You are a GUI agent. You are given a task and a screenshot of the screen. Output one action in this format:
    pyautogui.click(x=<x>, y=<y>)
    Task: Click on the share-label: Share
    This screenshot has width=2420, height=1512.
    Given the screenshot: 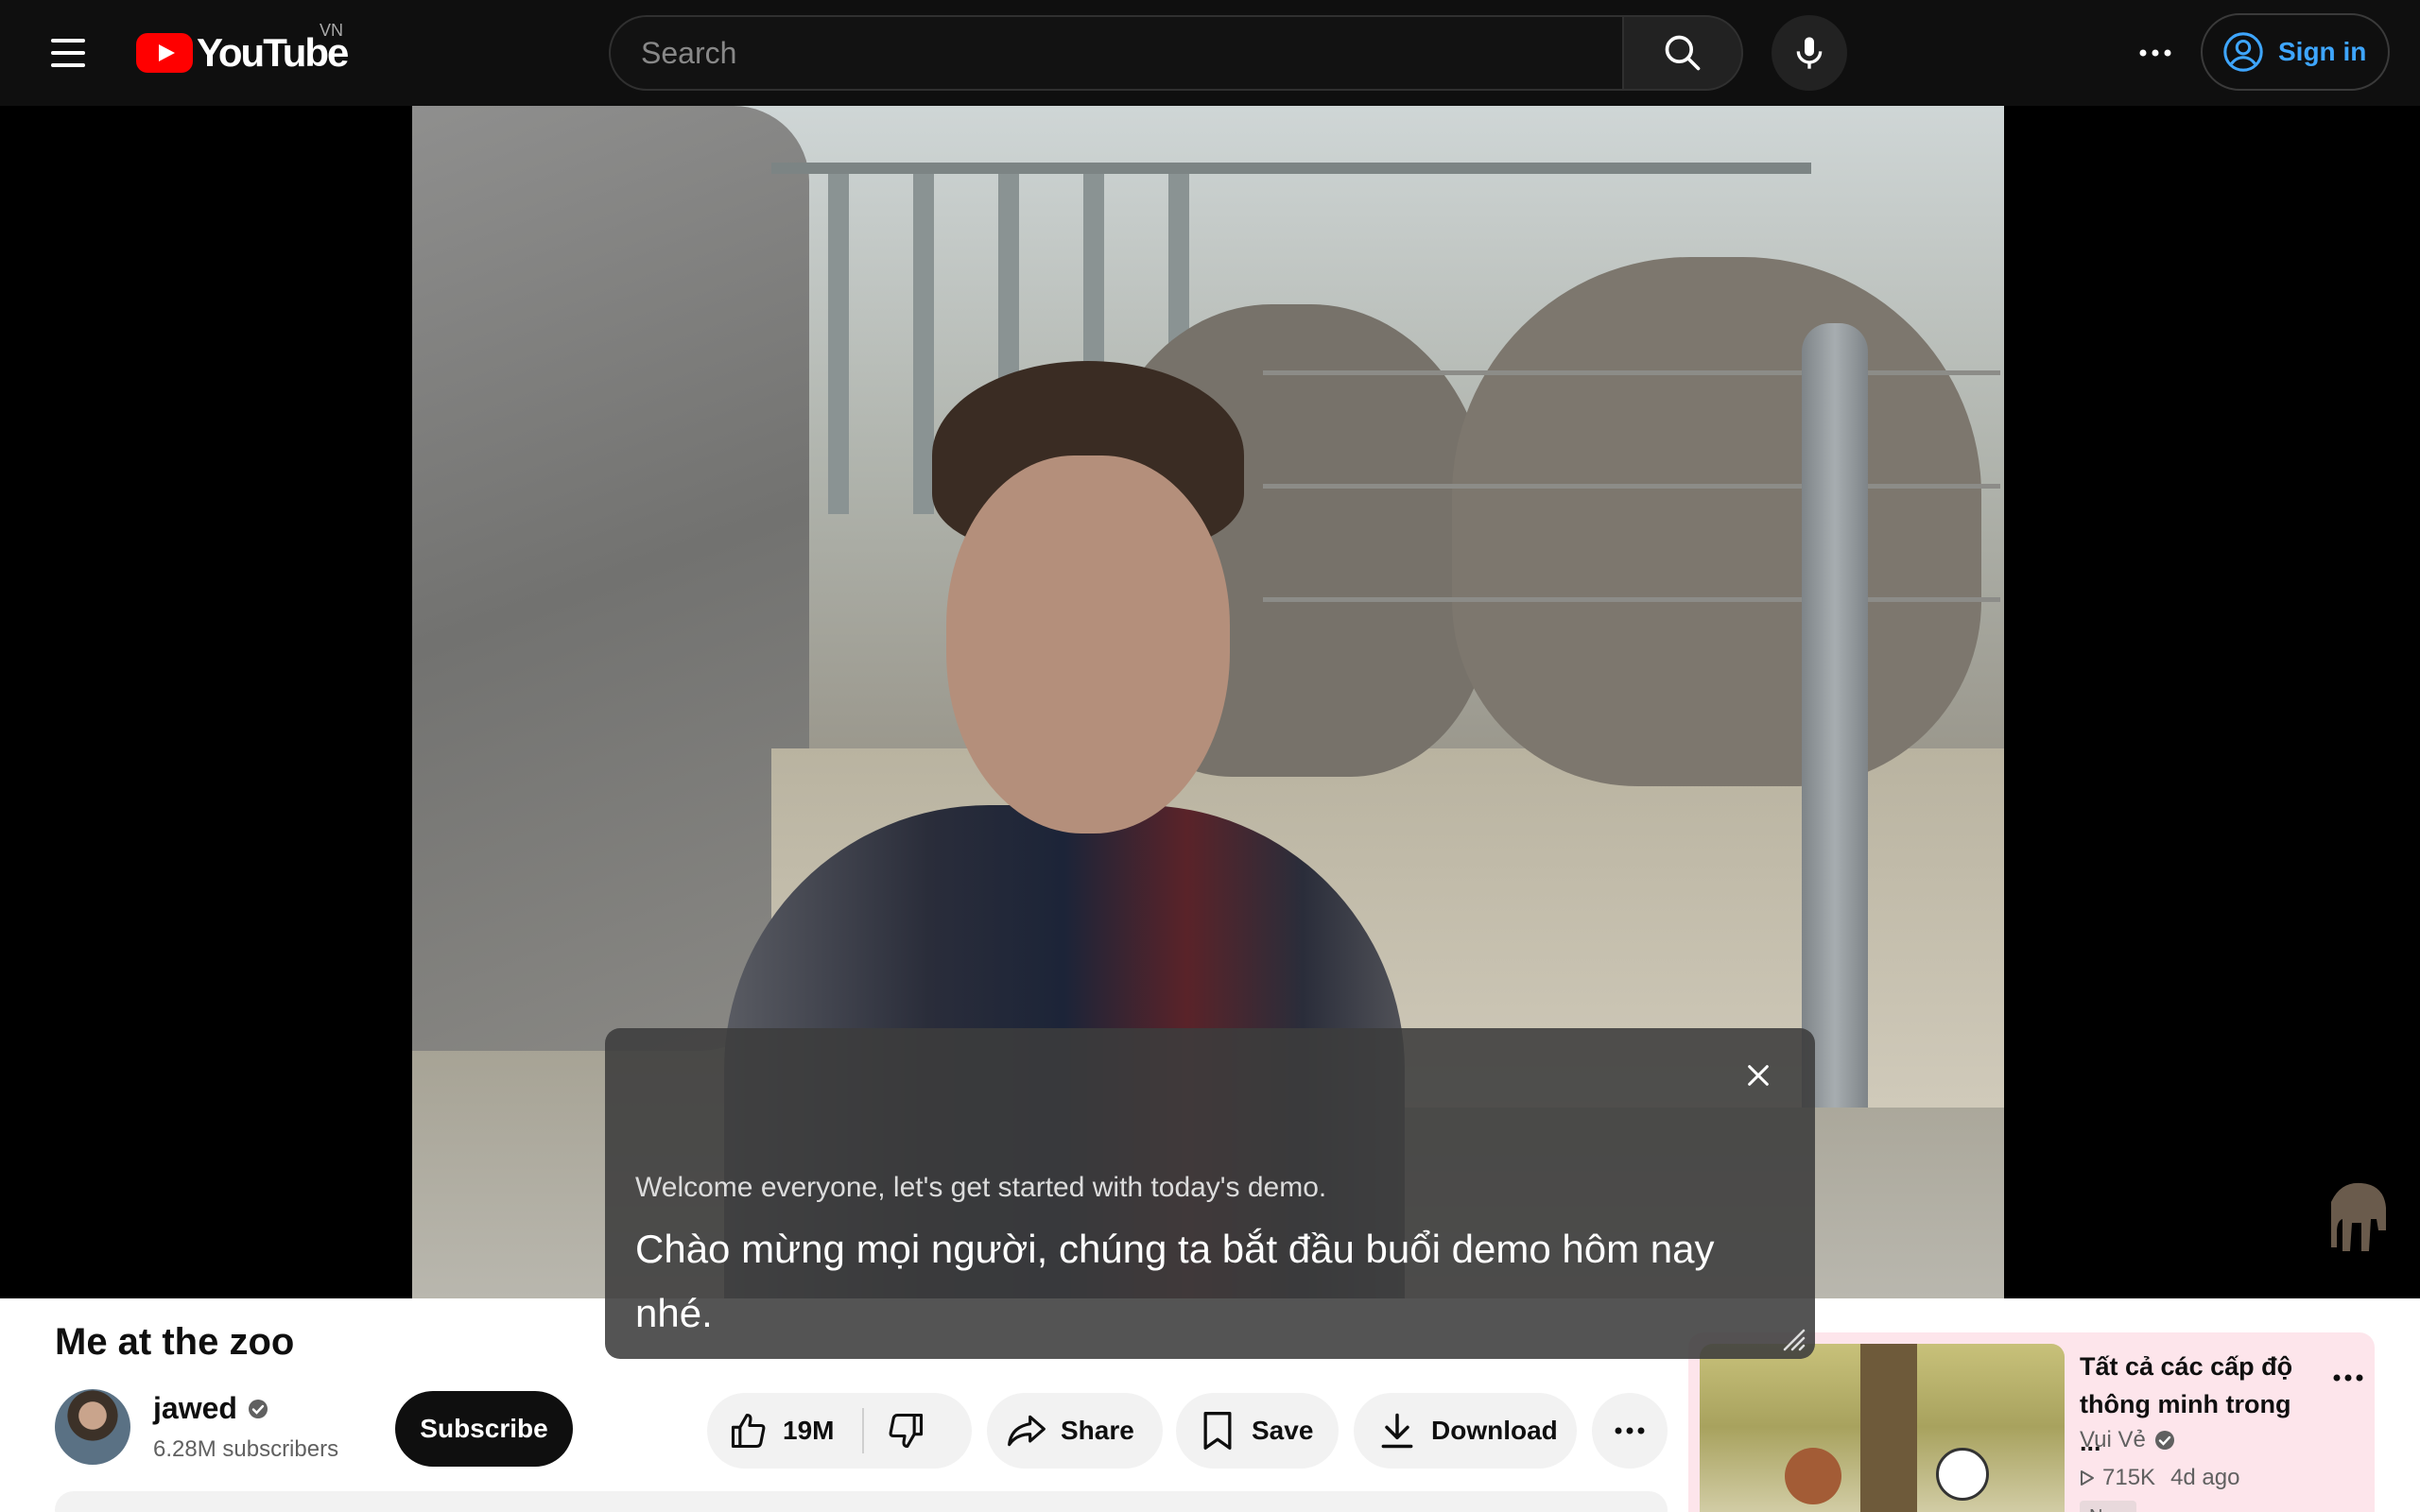 What is the action you would take?
    pyautogui.click(x=1097, y=1430)
    